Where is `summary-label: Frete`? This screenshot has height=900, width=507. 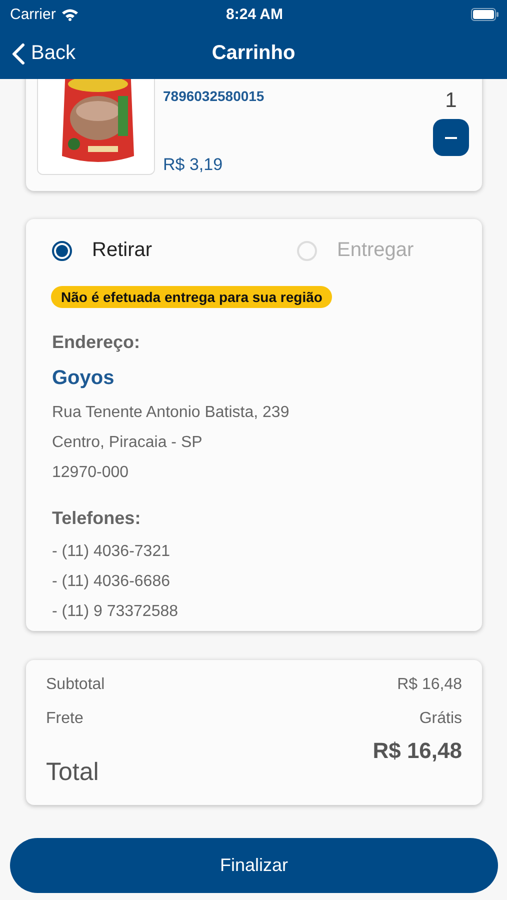 summary-label: Frete is located at coordinates (65, 719).